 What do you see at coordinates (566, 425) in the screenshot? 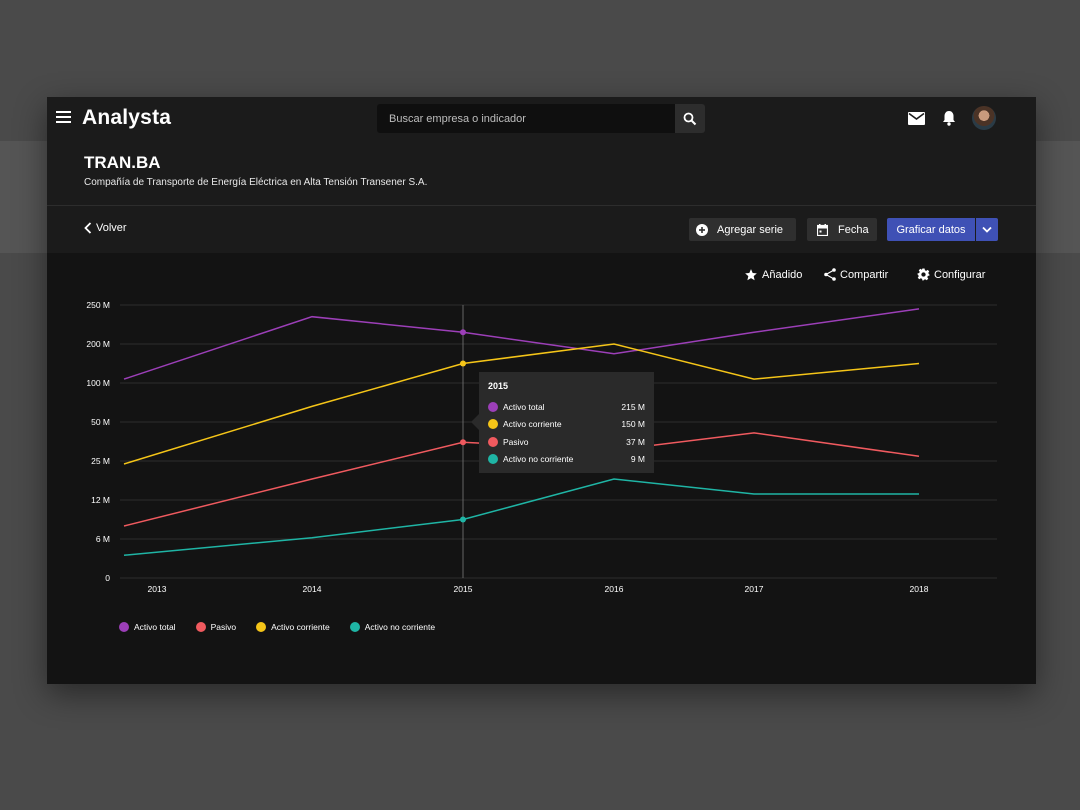
I see `tooltip-row: Activo corriente 150 M` at bounding box center [566, 425].